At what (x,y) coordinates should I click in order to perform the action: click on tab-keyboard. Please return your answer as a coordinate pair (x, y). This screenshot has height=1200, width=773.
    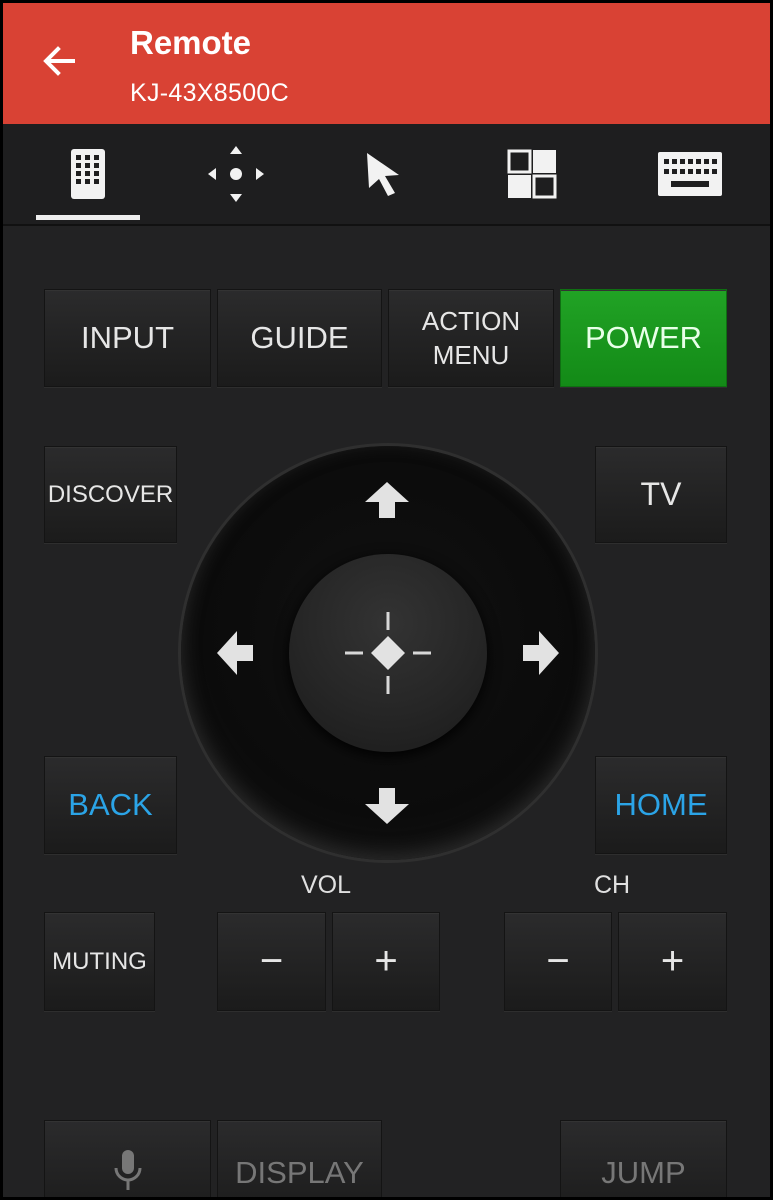
    Looking at the image, I should click on (690, 174).